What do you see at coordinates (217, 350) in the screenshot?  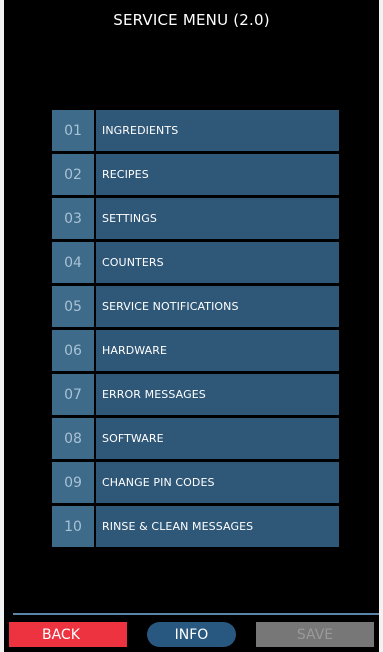 I see `menu-item-label: HARDWARE` at bounding box center [217, 350].